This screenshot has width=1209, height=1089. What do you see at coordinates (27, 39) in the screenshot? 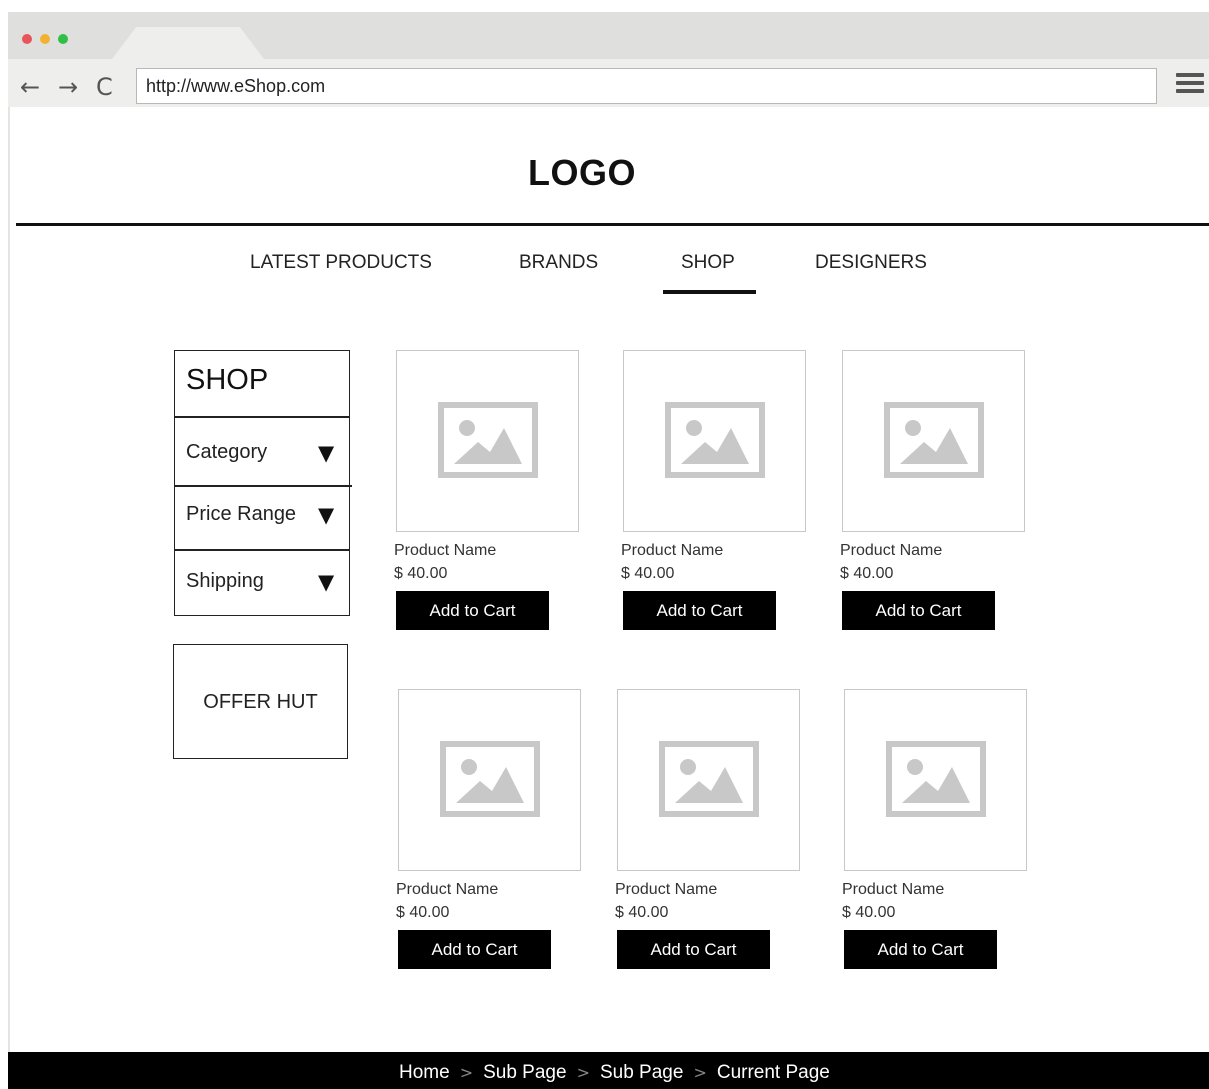
I see `close-window-dot` at bounding box center [27, 39].